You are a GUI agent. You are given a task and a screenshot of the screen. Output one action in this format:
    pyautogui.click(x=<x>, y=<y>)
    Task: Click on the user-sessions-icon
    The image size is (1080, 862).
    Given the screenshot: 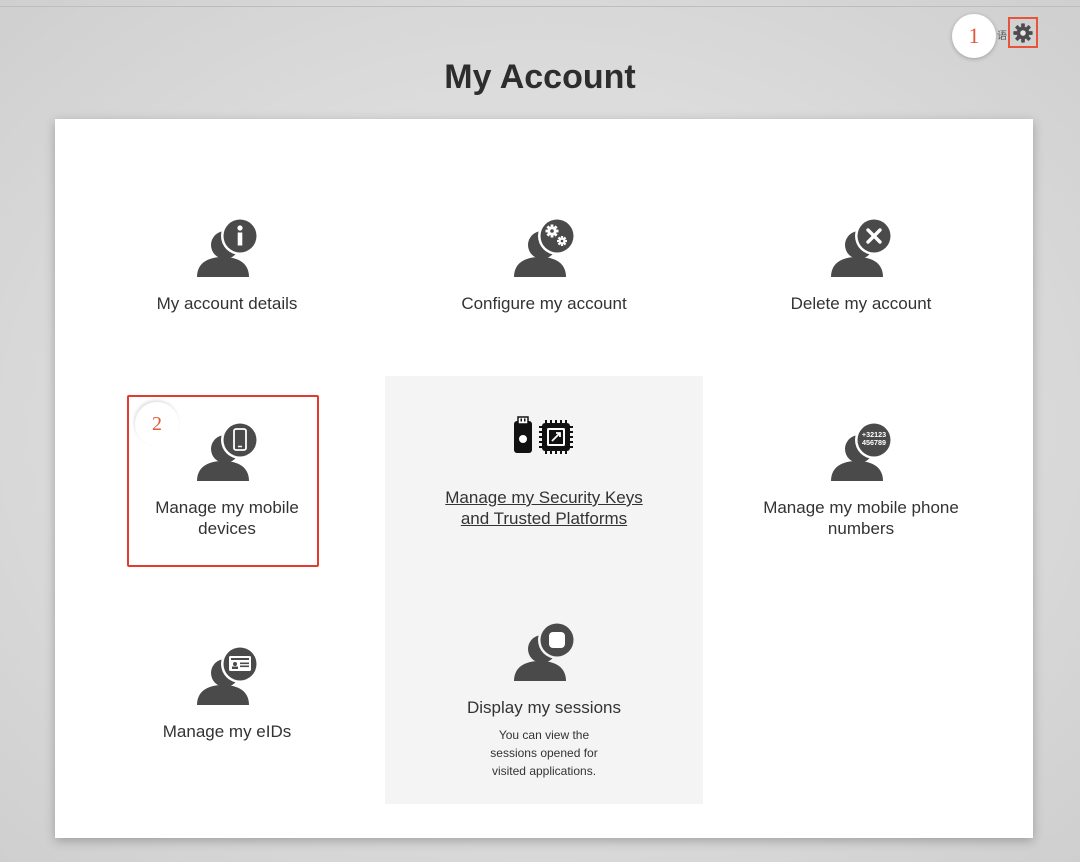 What is the action you would take?
    pyautogui.click(x=545, y=651)
    